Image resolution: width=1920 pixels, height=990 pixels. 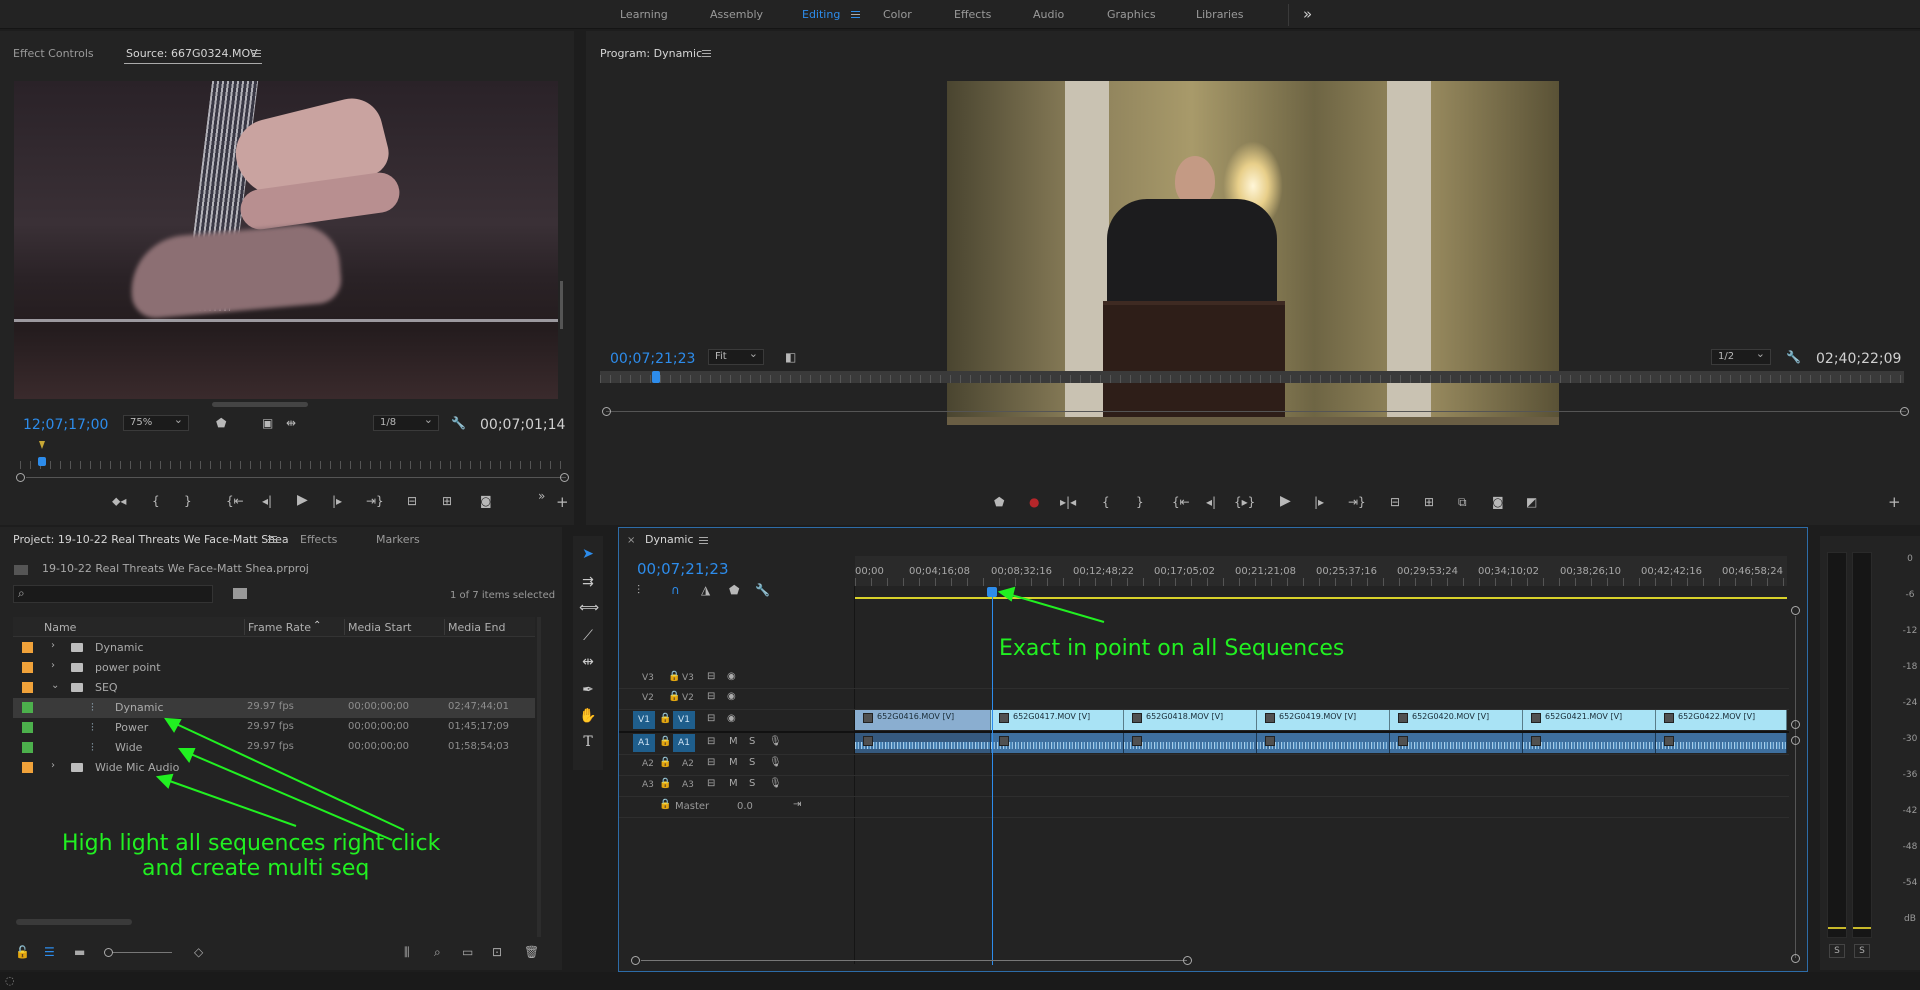 What do you see at coordinates (65, 425) in the screenshot?
I see `source-playhead-timecode: 12;07;17;00` at bounding box center [65, 425].